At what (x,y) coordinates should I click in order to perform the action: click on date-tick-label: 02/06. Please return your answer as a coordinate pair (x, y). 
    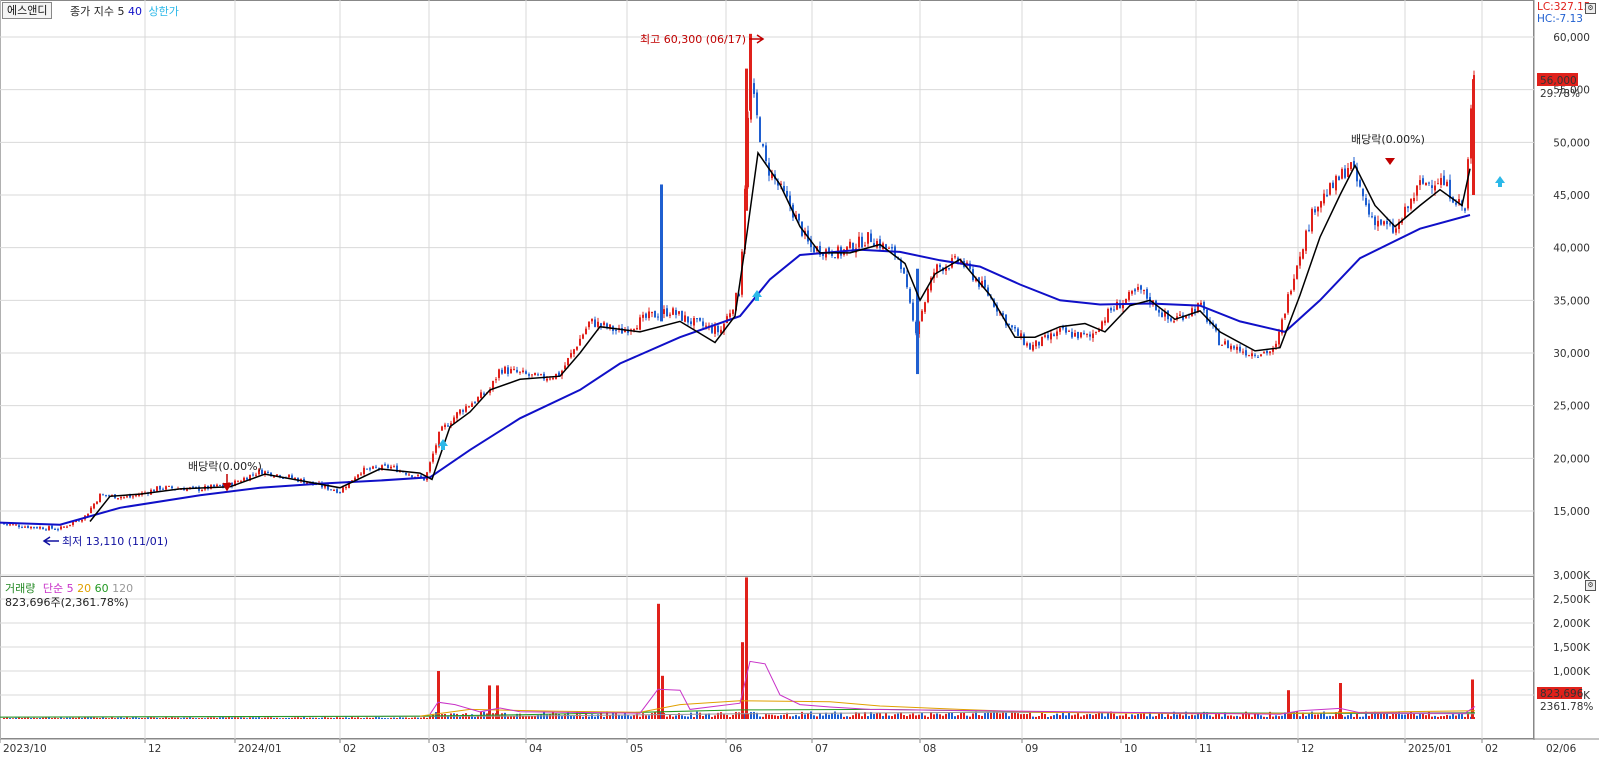
    Looking at the image, I should click on (1561, 749).